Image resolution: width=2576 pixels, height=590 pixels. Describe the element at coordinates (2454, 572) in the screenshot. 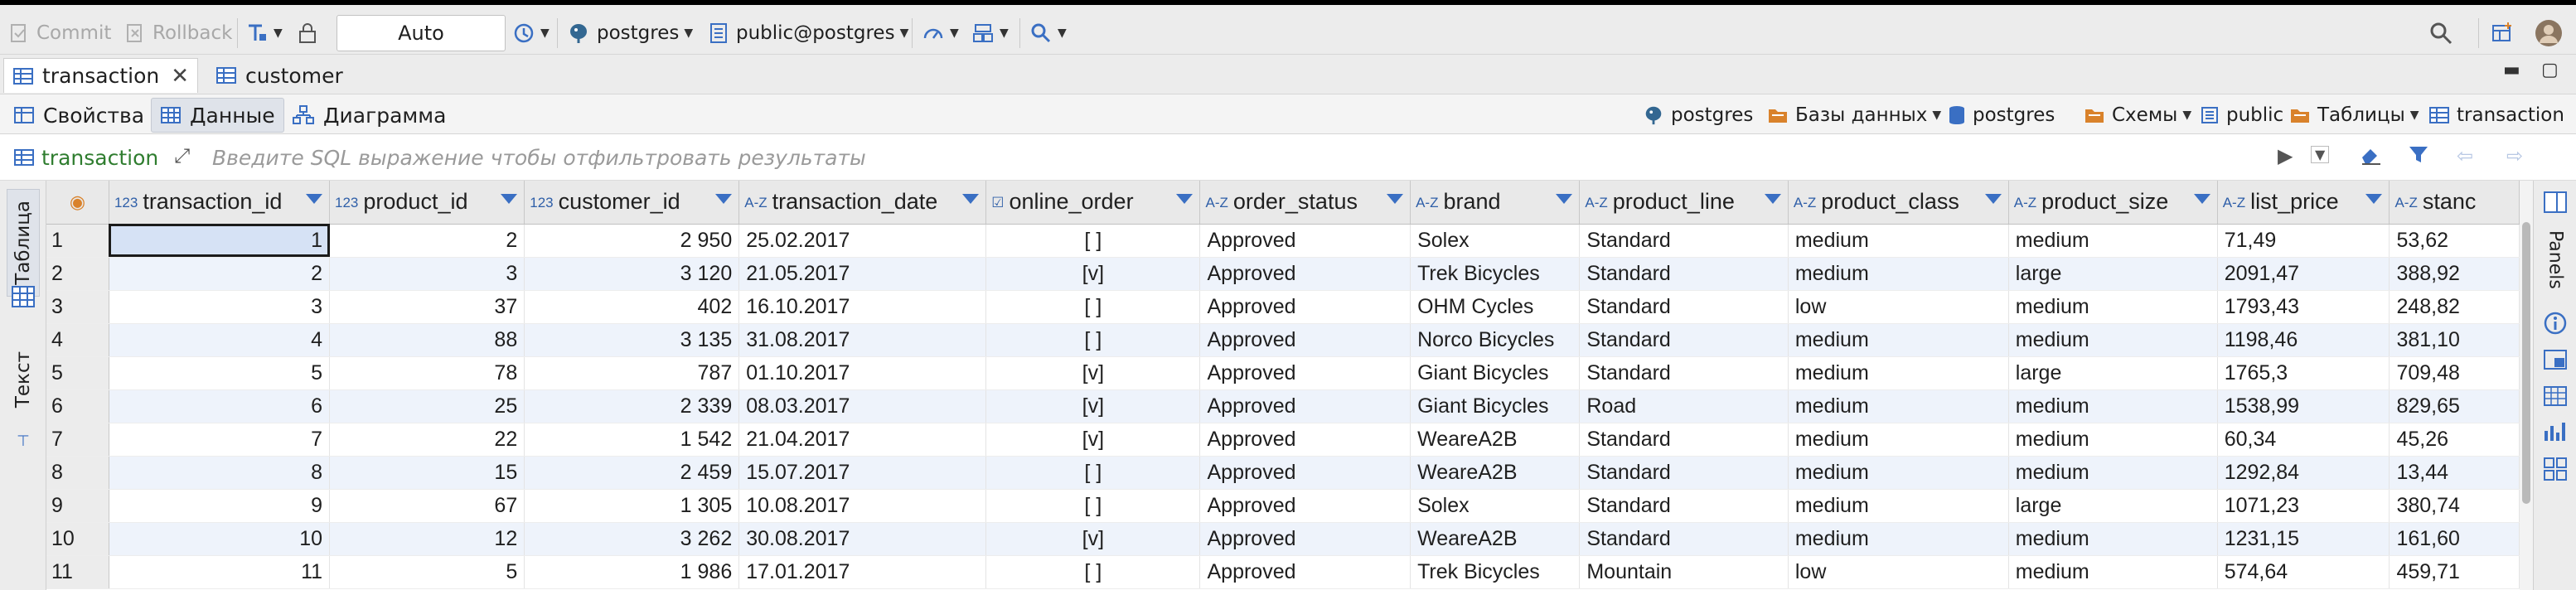

I see `cell-standard_cost: 459,71` at that location.